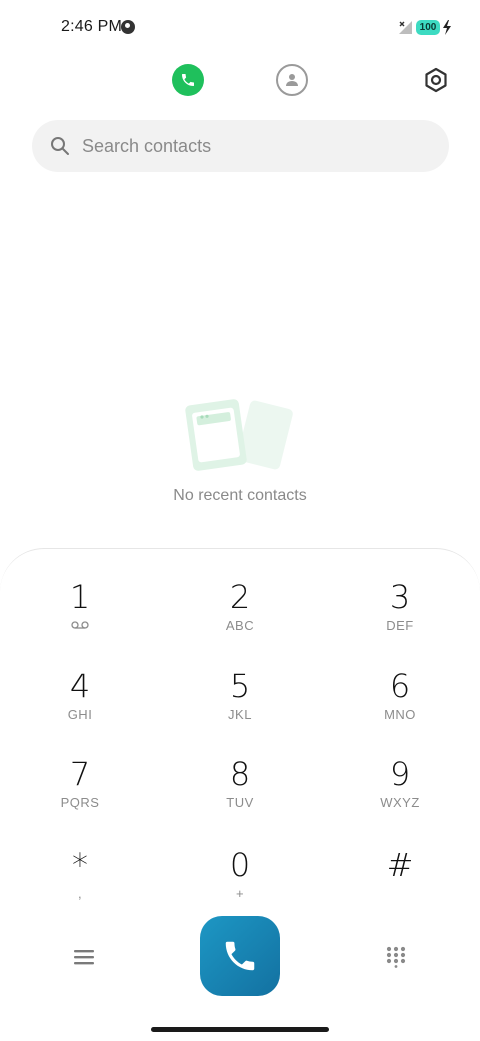 The image size is (480, 1041). I want to click on tab-contacts, so click(292, 80).